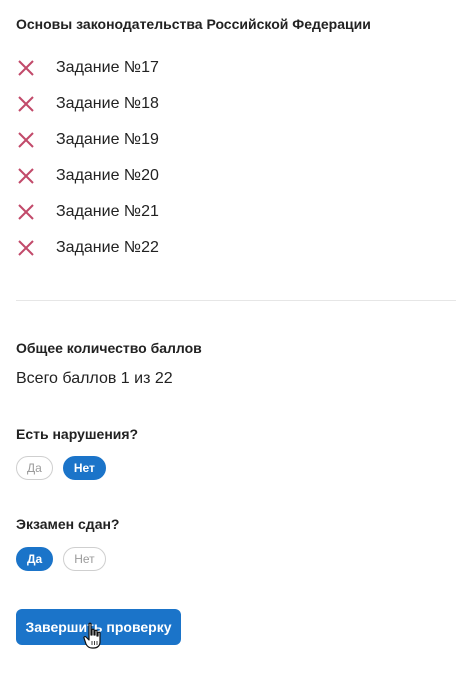 The width and height of the screenshot is (456, 675). Describe the element at coordinates (236, 300) in the screenshot. I see `divider` at that location.